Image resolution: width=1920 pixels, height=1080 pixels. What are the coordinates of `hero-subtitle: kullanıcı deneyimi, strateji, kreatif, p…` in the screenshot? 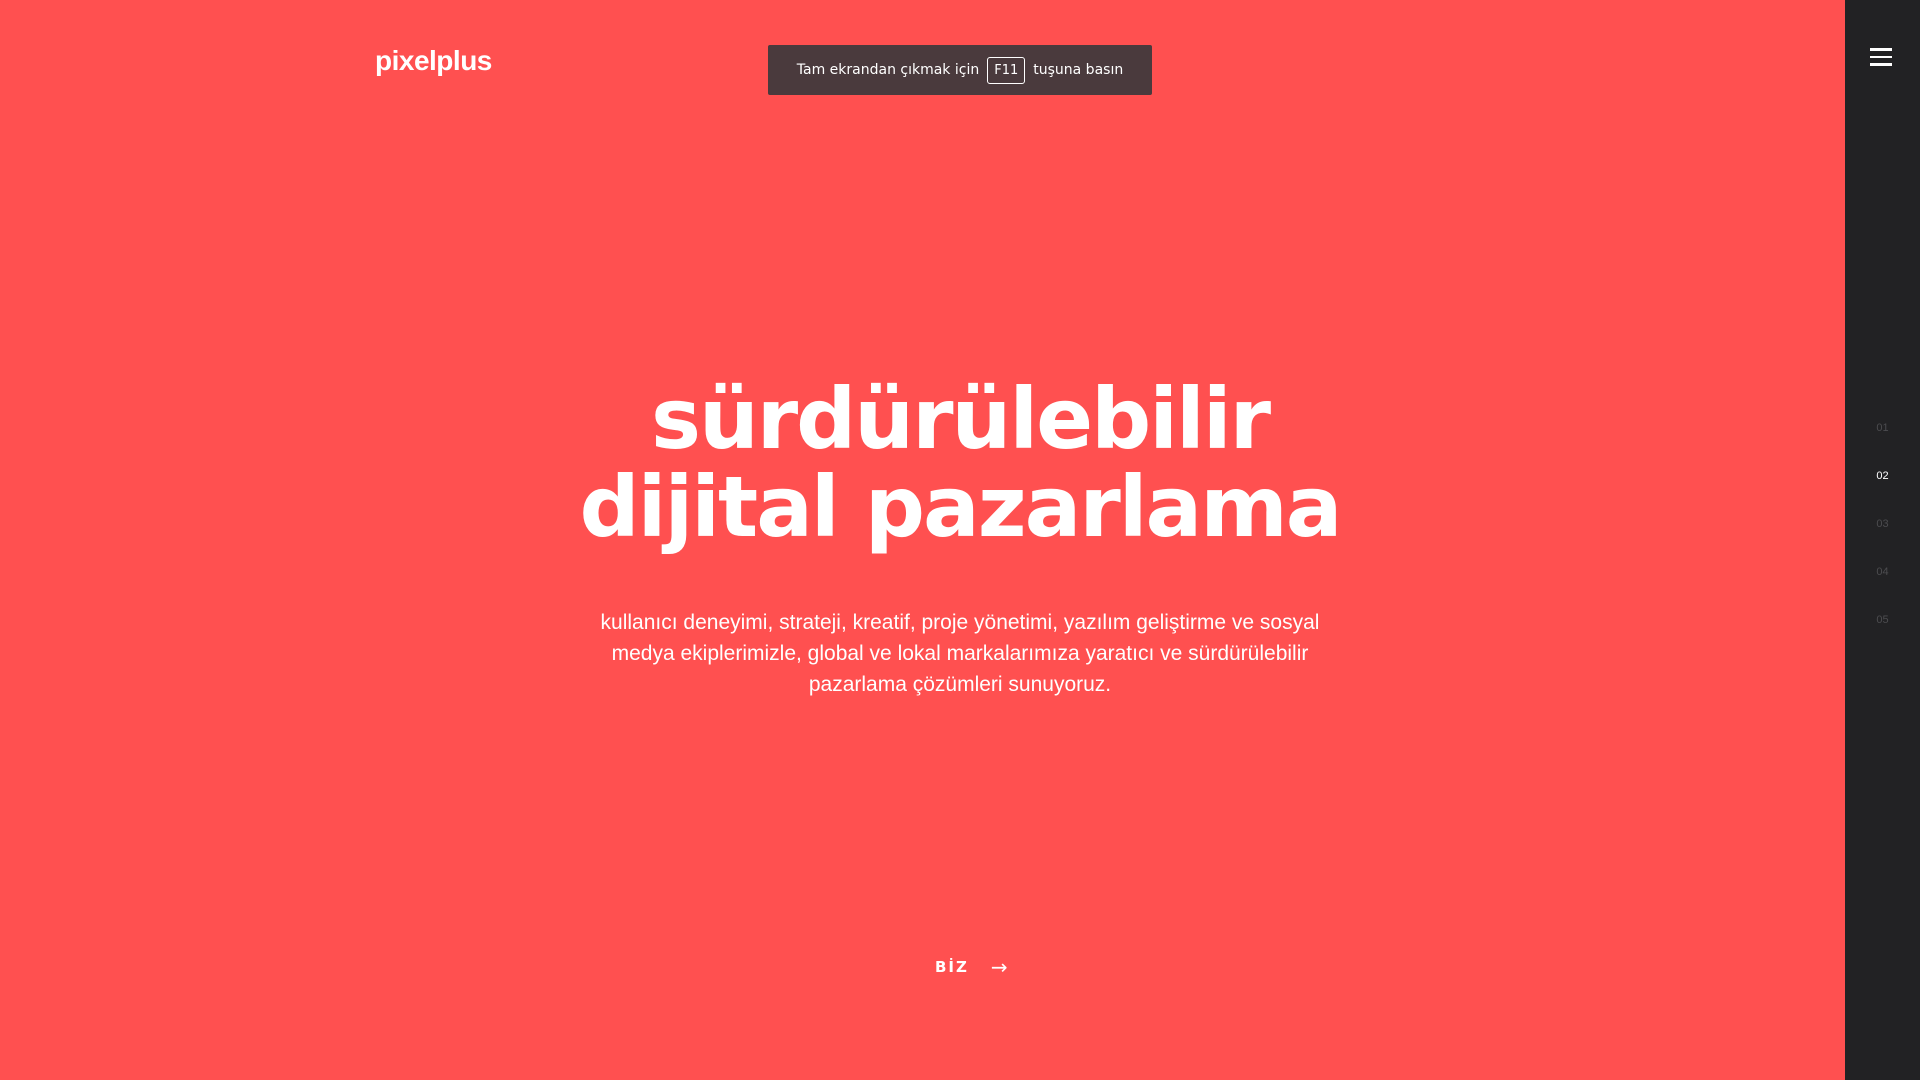 It's located at (960, 653).